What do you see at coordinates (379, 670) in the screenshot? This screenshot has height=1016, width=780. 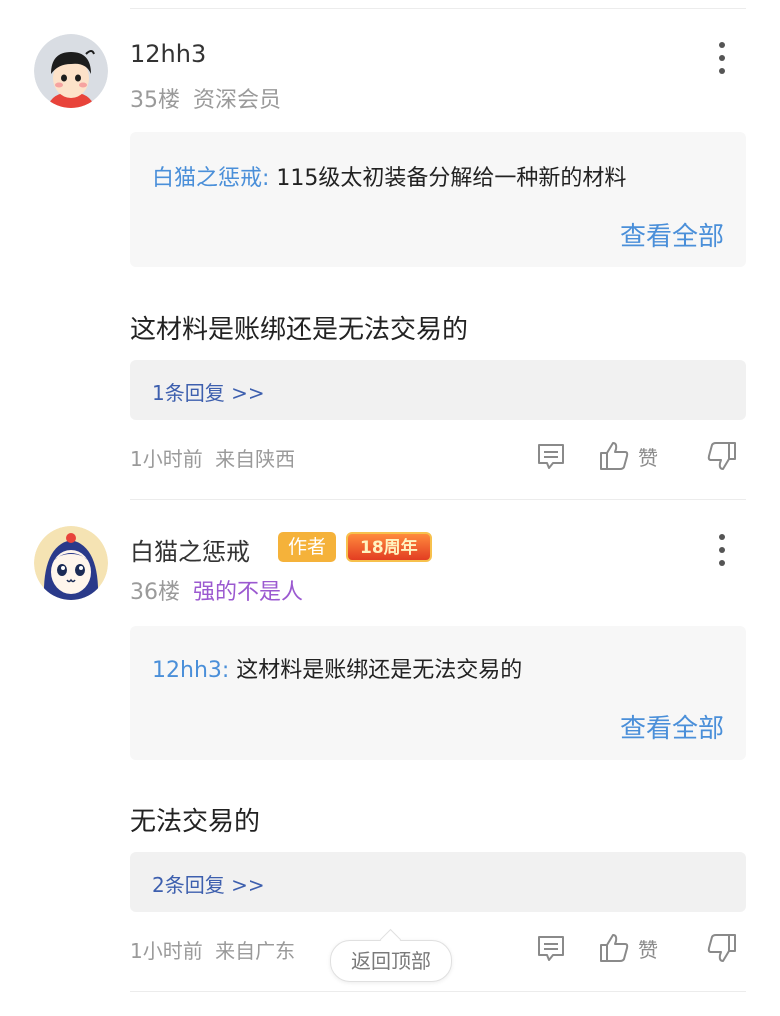 I see `quote-body: 这材料是账绑还是无法交易的` at bounding box center [379, 670].